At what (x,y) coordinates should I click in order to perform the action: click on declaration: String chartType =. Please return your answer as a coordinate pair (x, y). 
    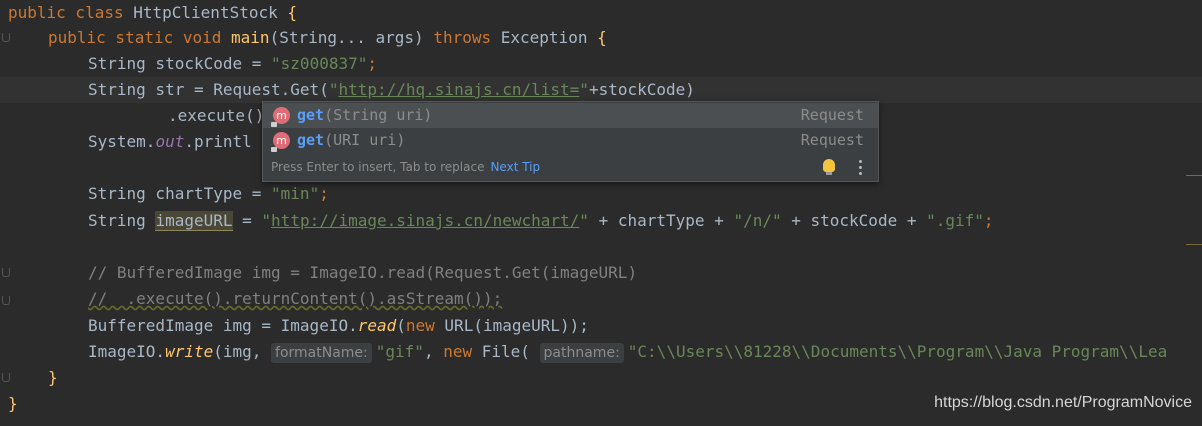
    Looking at the image, I should click on (180, 193).